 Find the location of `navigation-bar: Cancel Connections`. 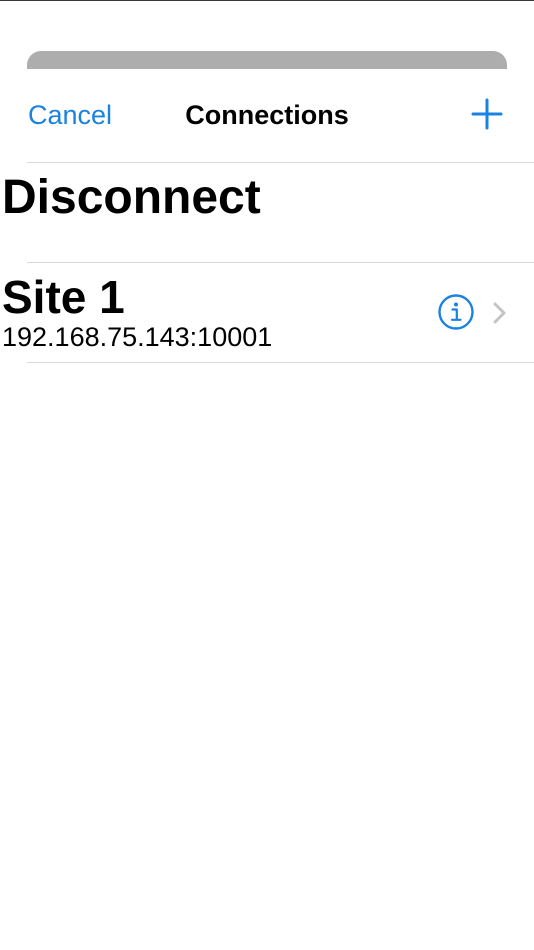

navigation-bar: Cancel Connections is located at coordinates (267, 116).